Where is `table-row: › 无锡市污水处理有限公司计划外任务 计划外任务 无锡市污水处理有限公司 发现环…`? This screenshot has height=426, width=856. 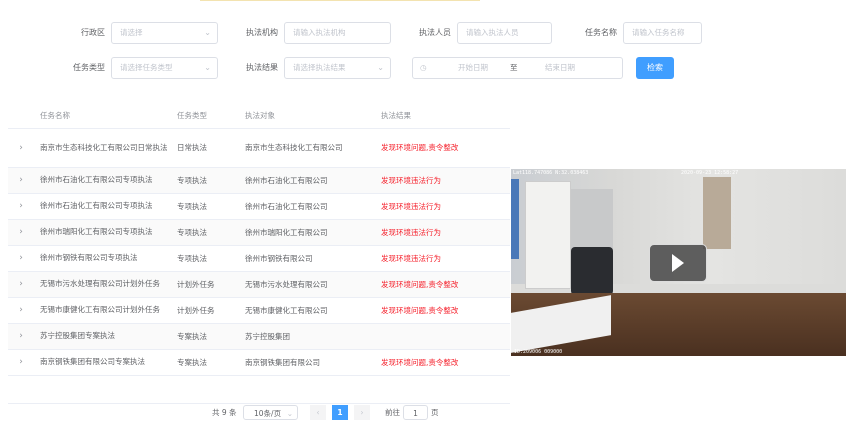 table-row: › 无锡市污水处理有限公司计划外任务 计划外任务 无锡市污水处理有限公司 发现环… is located at coordinates (259, 284).